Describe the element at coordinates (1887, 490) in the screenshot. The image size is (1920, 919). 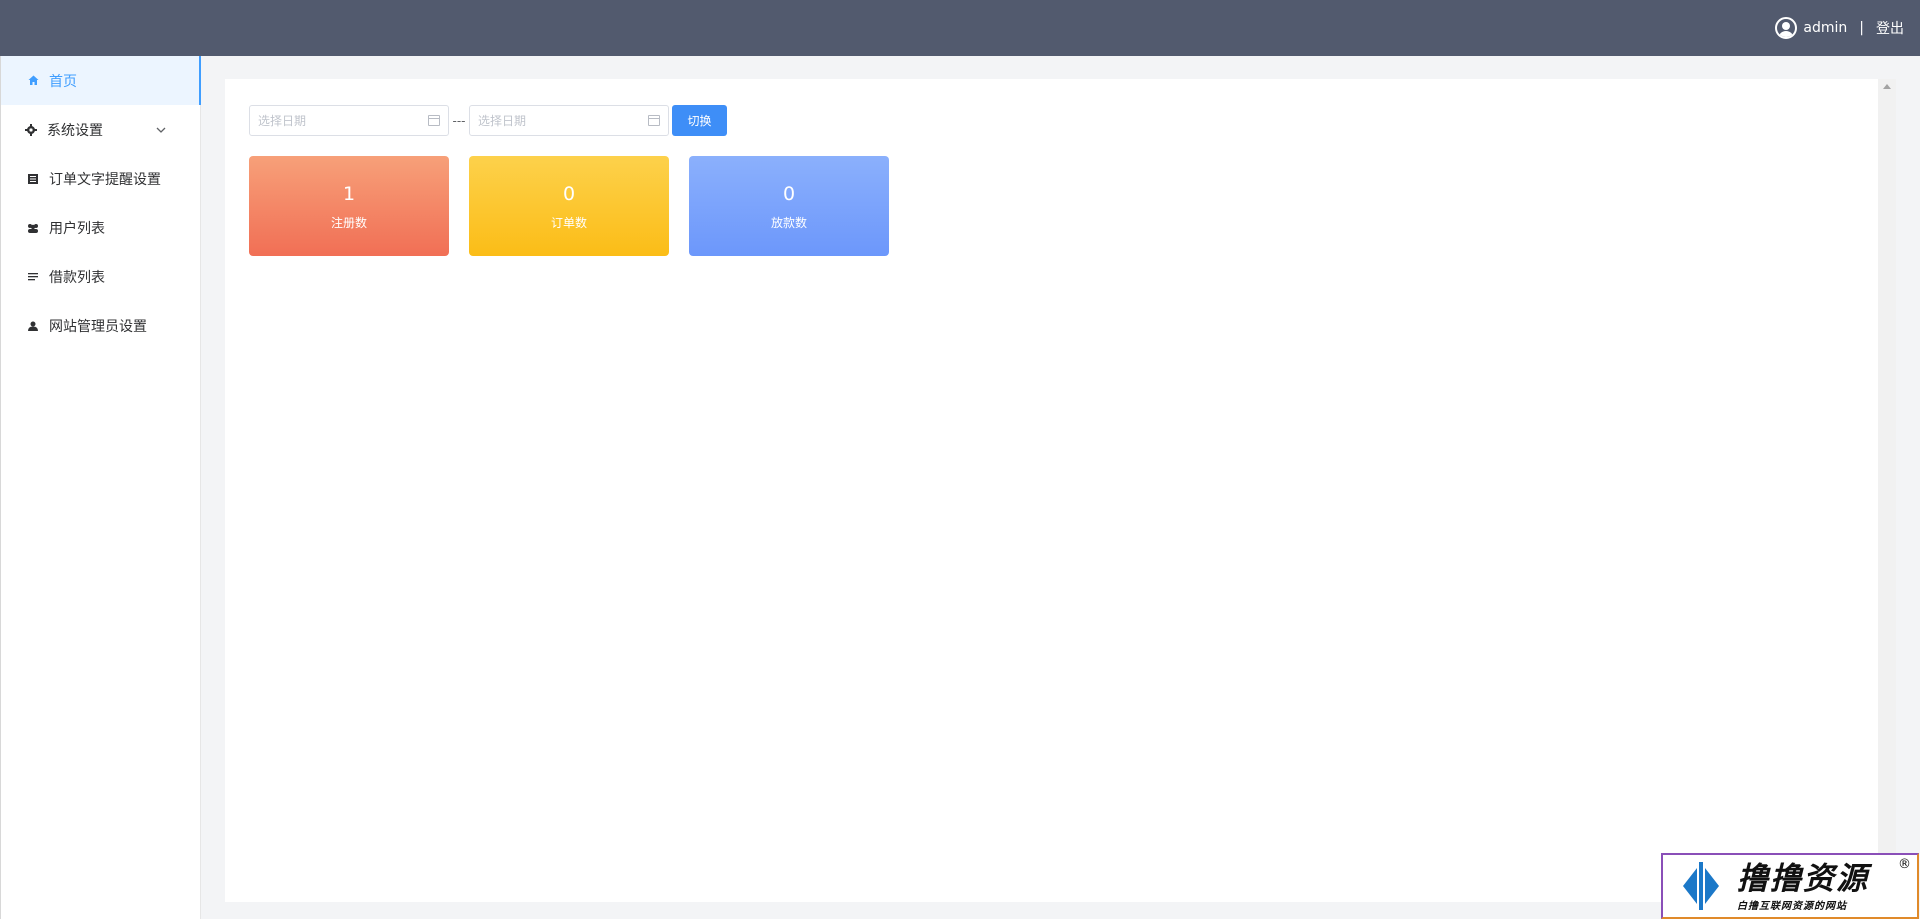
I see `vertical-scrollbar` at that location.